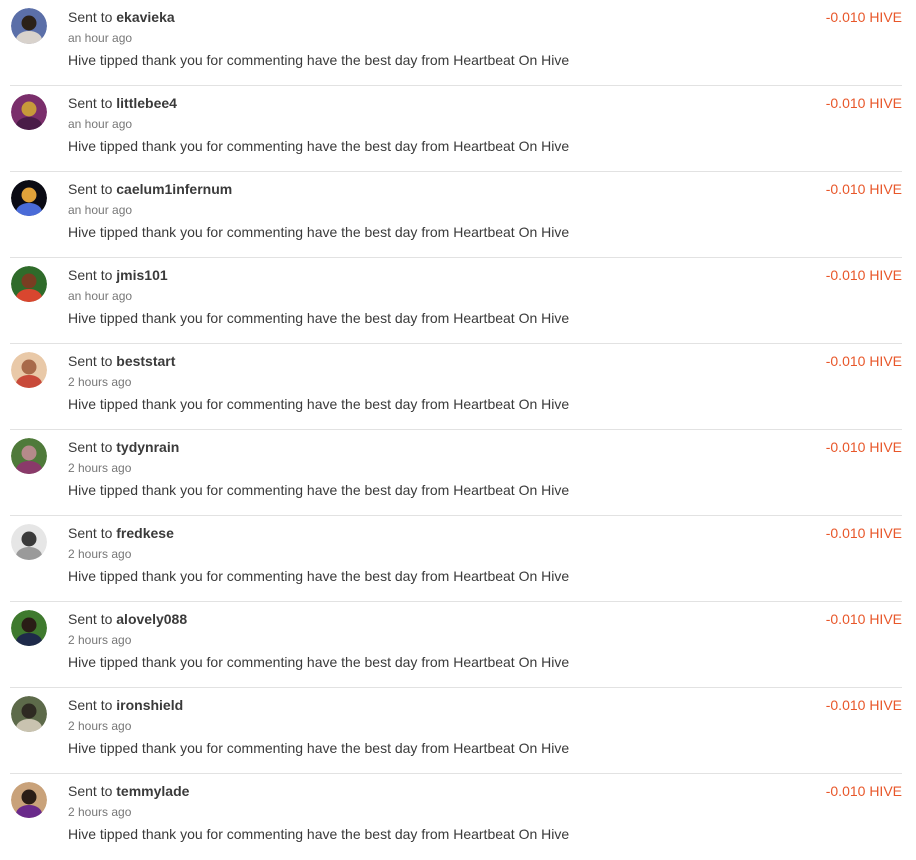 This screenshot has height=860, width=916. Describe the element at coordinates (145, 361) in the screenshot. I see `recipient-username-link: beststart` at that location.